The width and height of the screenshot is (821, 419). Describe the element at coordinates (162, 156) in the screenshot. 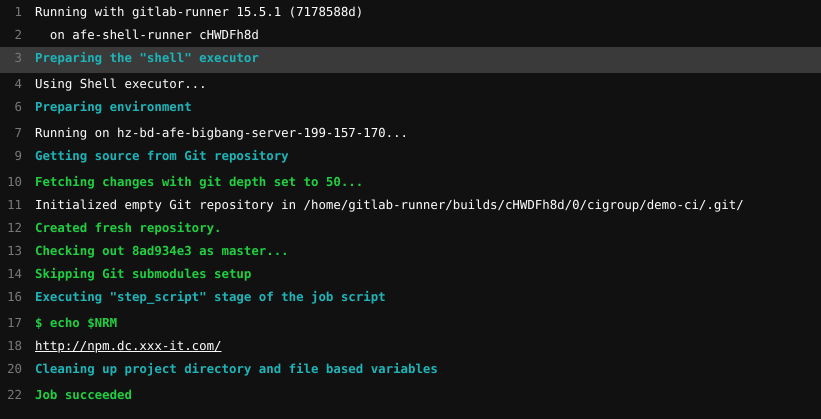

I see `log-text: Getting source from Git repository` at that location.